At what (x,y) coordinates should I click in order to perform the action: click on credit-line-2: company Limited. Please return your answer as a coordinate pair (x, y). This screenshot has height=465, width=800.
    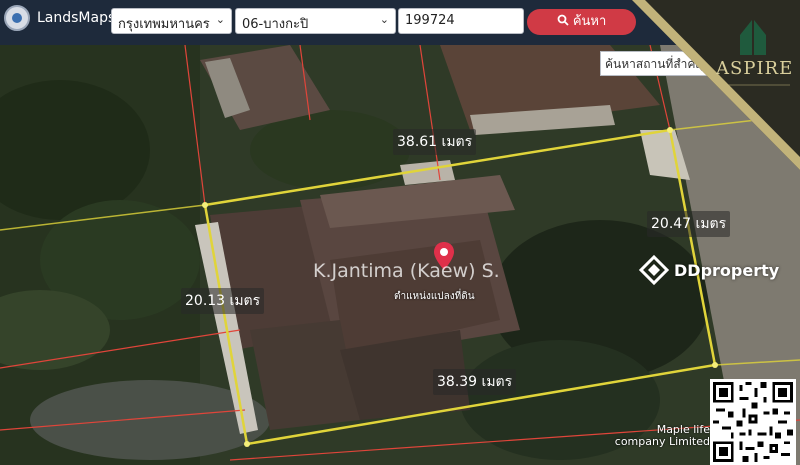
    Looking at the image, I should click on (662, 441).